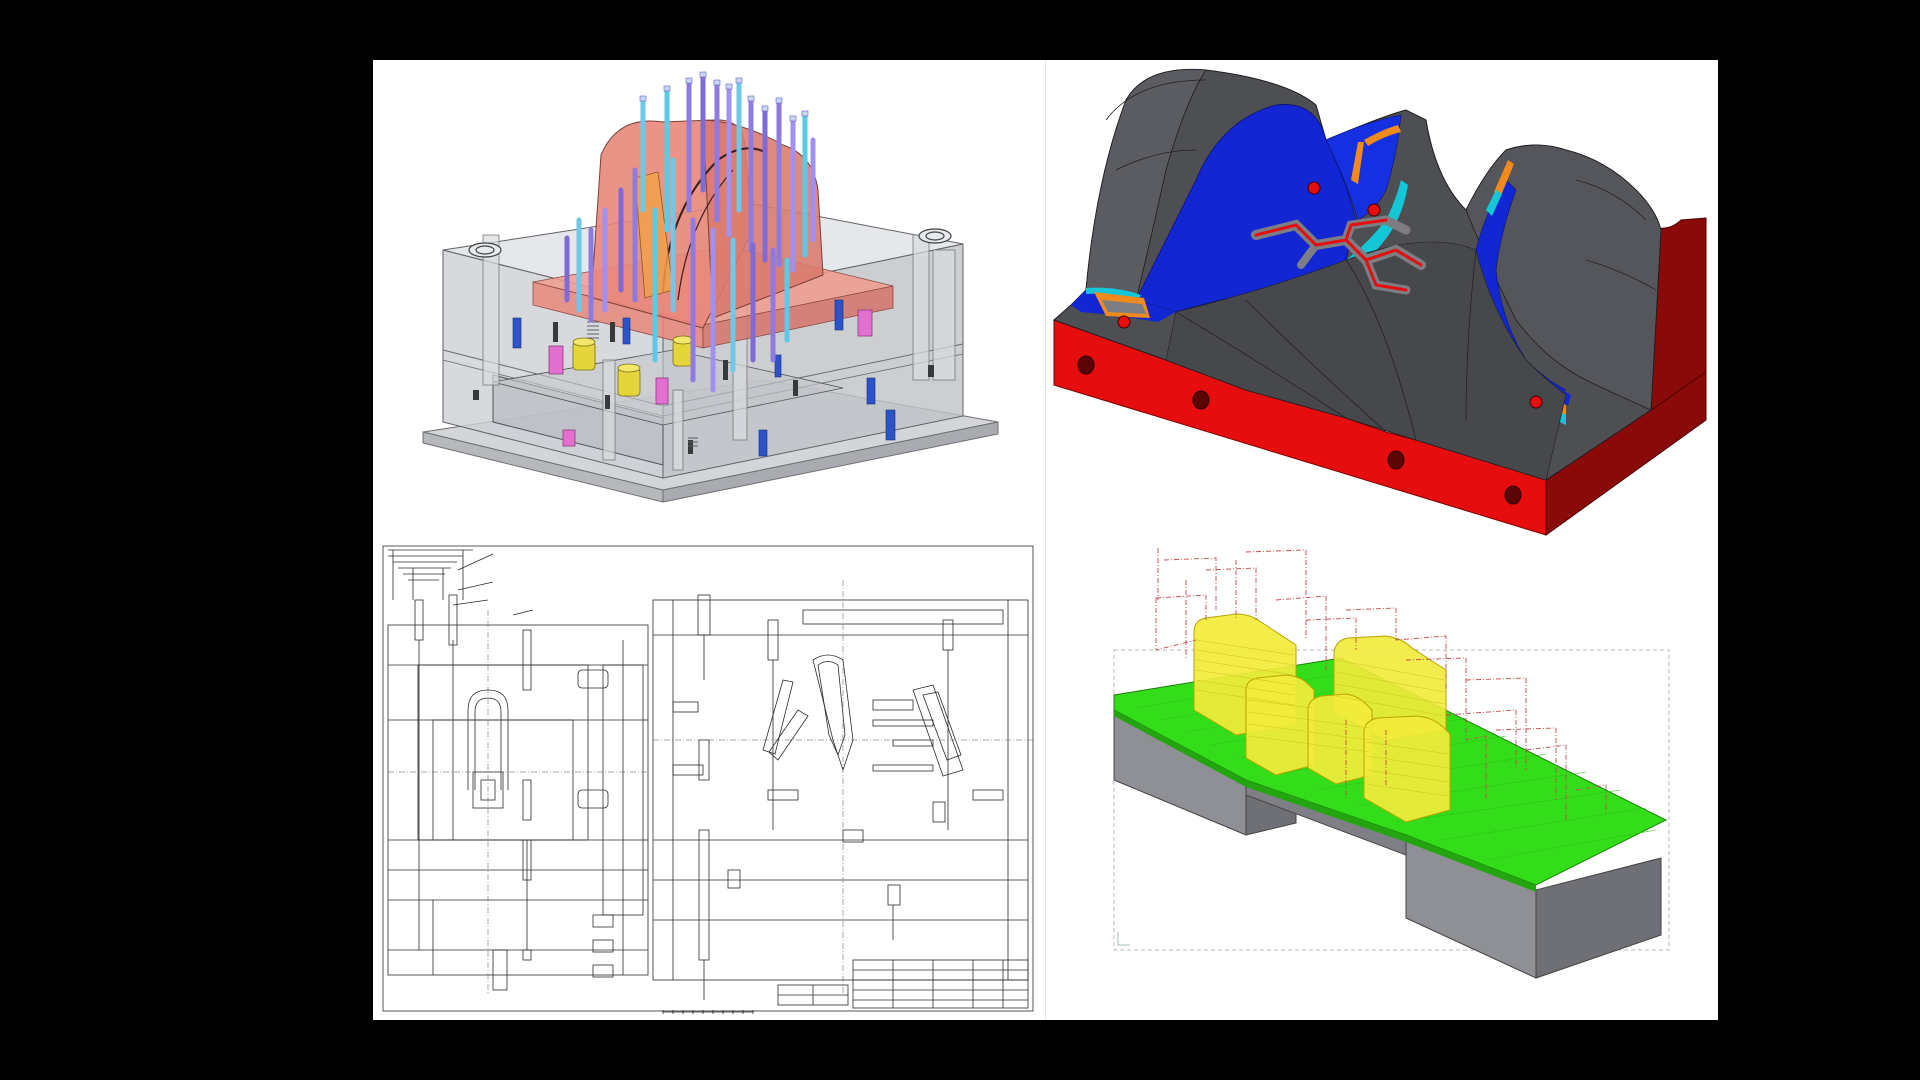  What do you see at coordinates (710, 787) in the screenshot?
I see `centerlines` at bounding box center [710, 787].